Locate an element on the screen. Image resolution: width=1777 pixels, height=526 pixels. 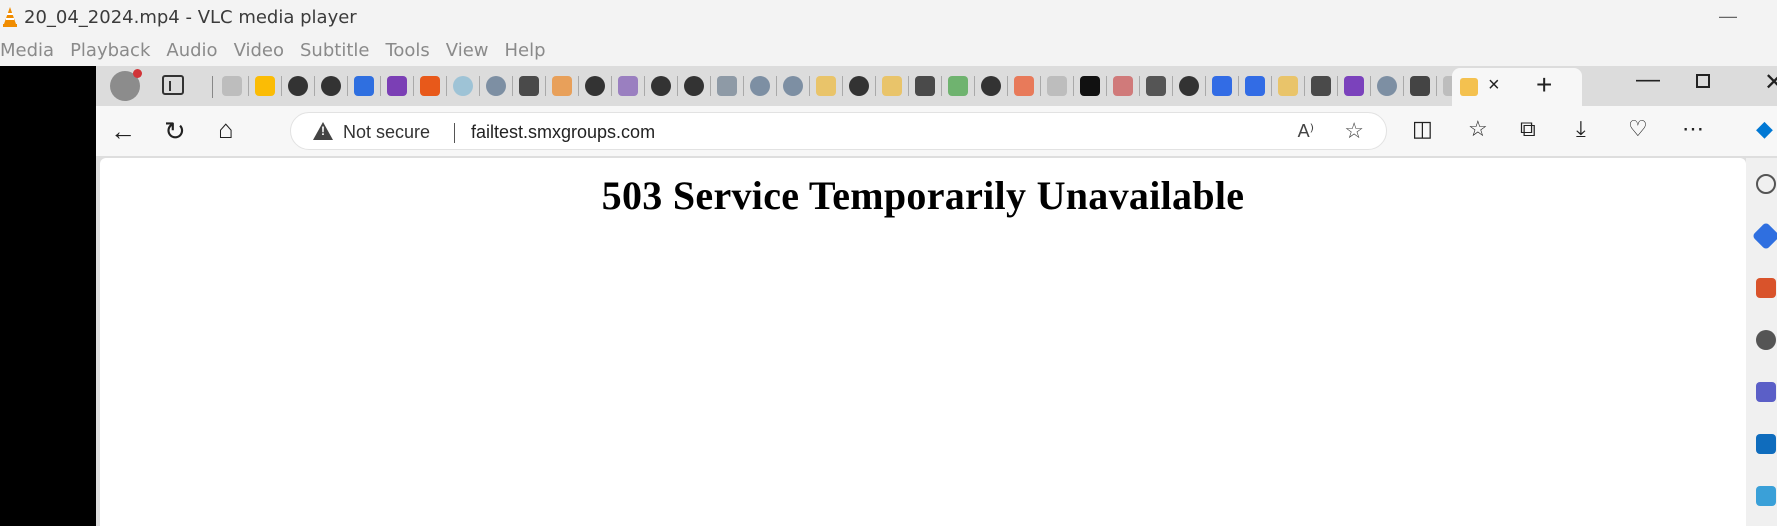
copilot-icon: ◆ is located at coordinates (1764, 129).